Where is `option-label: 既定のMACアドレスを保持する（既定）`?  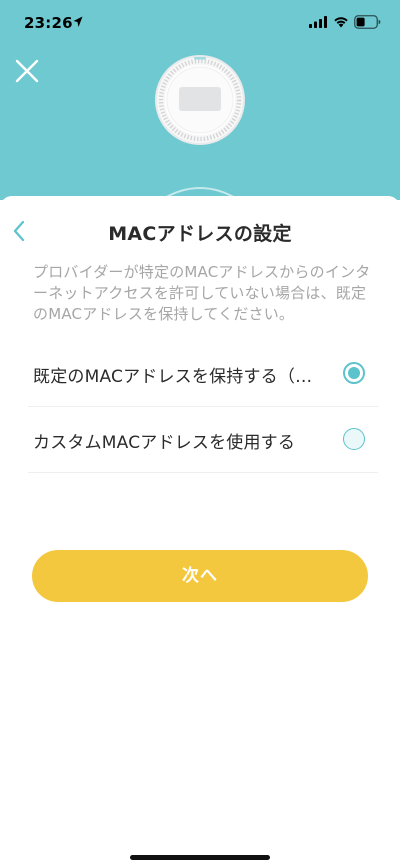 option-label: 既定のMACアドレスを保持する（既定） is located at coordinates (180, 377).